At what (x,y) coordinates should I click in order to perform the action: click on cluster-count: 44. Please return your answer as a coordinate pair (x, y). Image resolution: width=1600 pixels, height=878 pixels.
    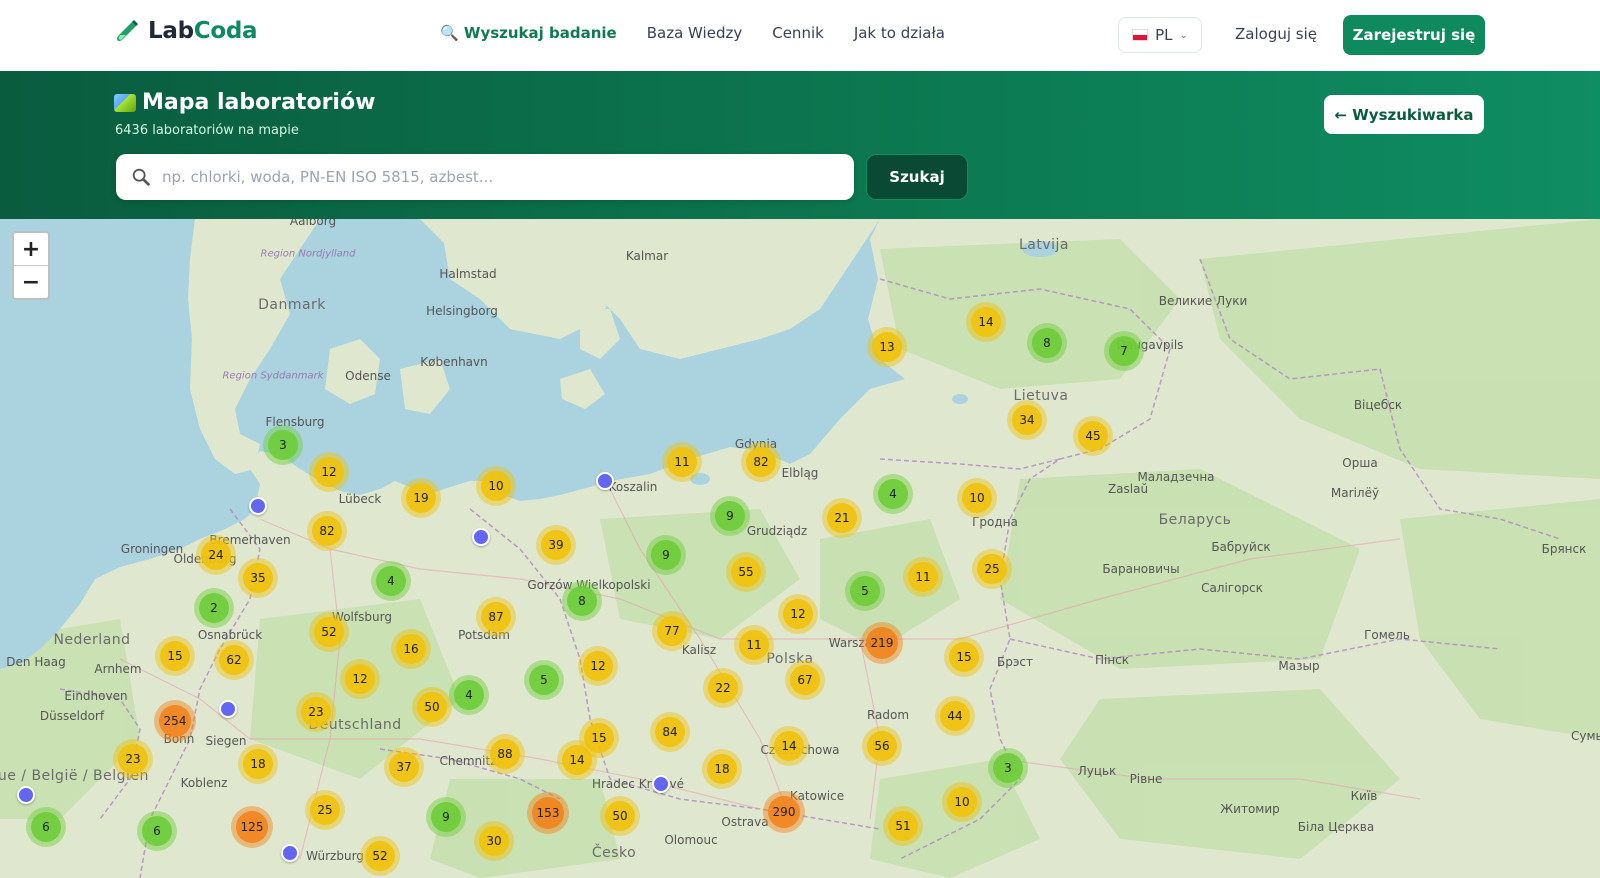
    Looking at the image, I should click on (955, 716).